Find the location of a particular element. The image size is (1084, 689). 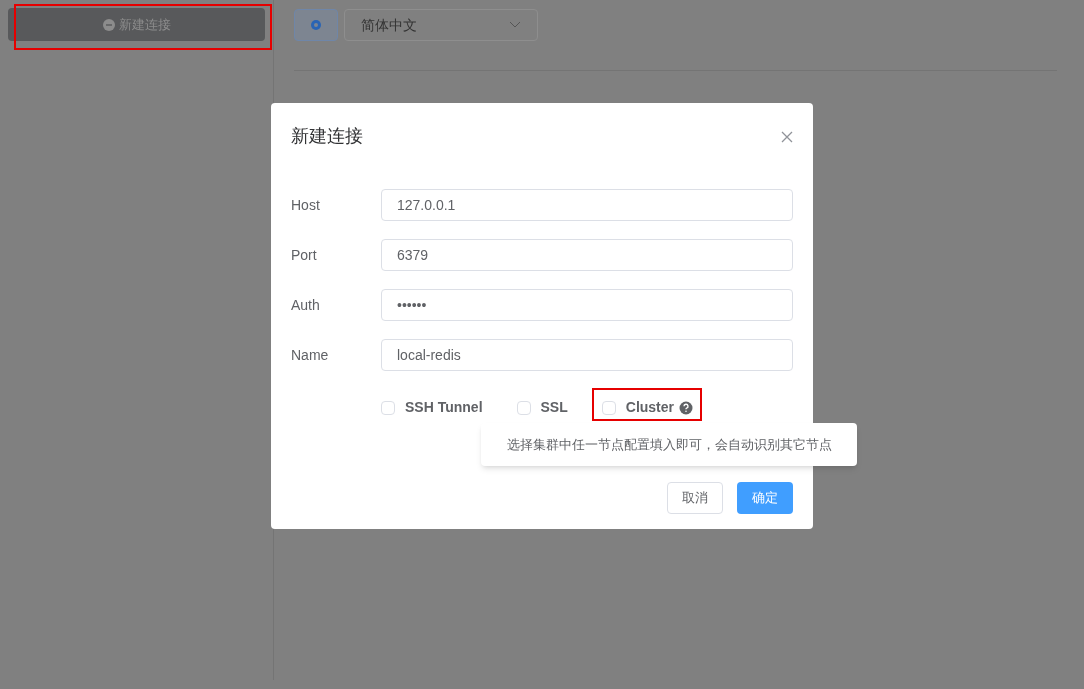

input-field: local-redis is located at coordinates (587, 355).